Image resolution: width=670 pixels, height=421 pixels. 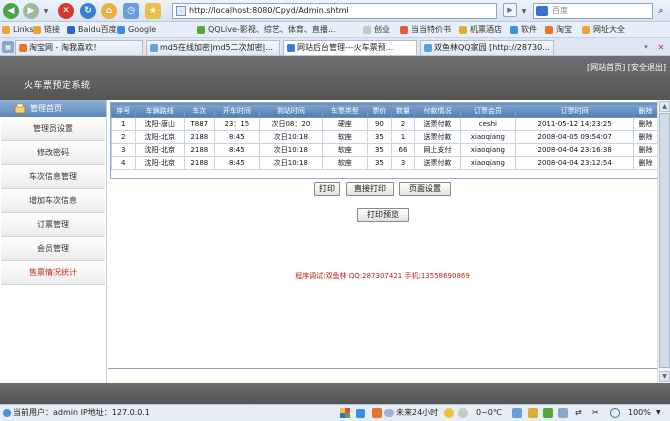 I want to click on forward-icon: ▶, so click(x=31, y=11).